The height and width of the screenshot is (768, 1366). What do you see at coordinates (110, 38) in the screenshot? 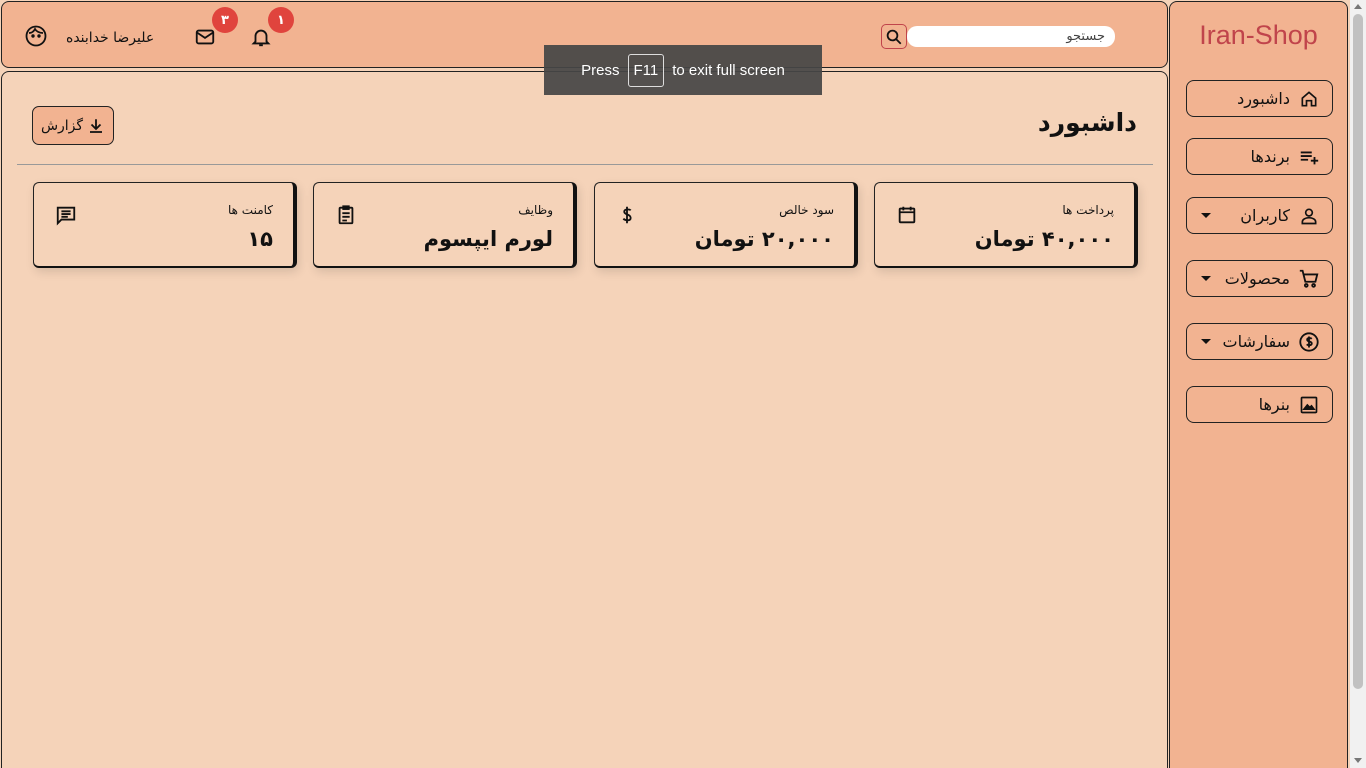
I see `user-name: علیرضا خدابنده` at bounding box center [110, 38].